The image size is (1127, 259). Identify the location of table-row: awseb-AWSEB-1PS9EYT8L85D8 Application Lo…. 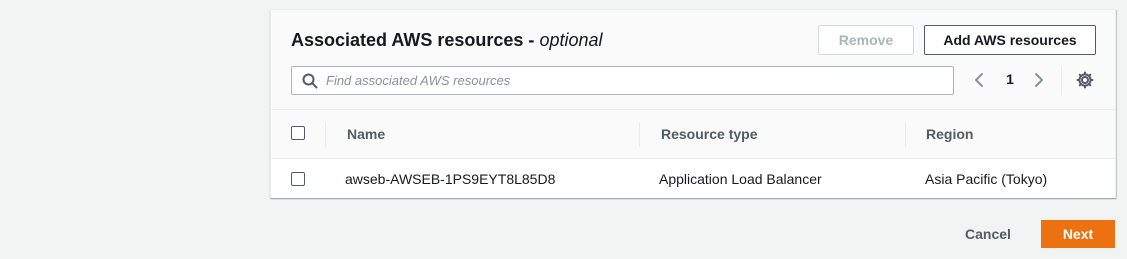
(693, 178).